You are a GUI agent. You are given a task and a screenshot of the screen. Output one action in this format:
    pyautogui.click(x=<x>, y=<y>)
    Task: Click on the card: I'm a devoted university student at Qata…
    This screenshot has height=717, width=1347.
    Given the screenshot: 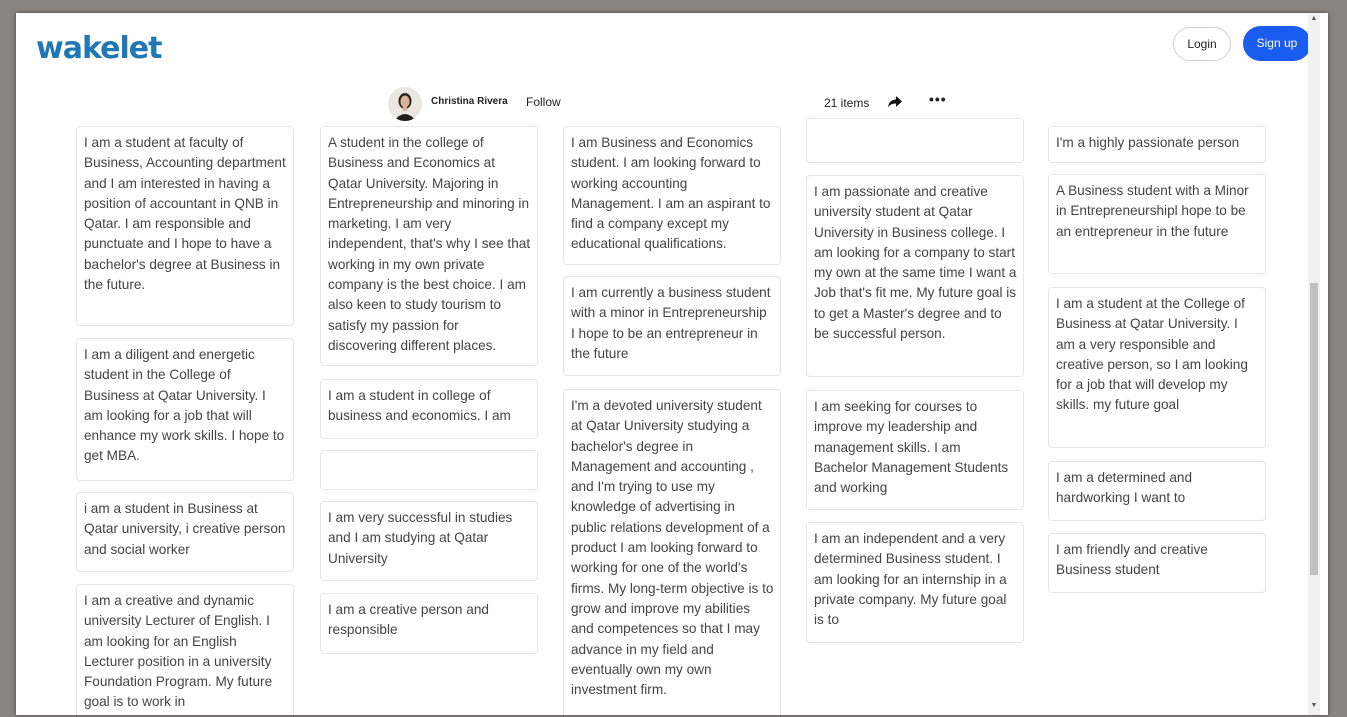 What is the action you would take?
    pyautogui.click(x=672, y=552)
    